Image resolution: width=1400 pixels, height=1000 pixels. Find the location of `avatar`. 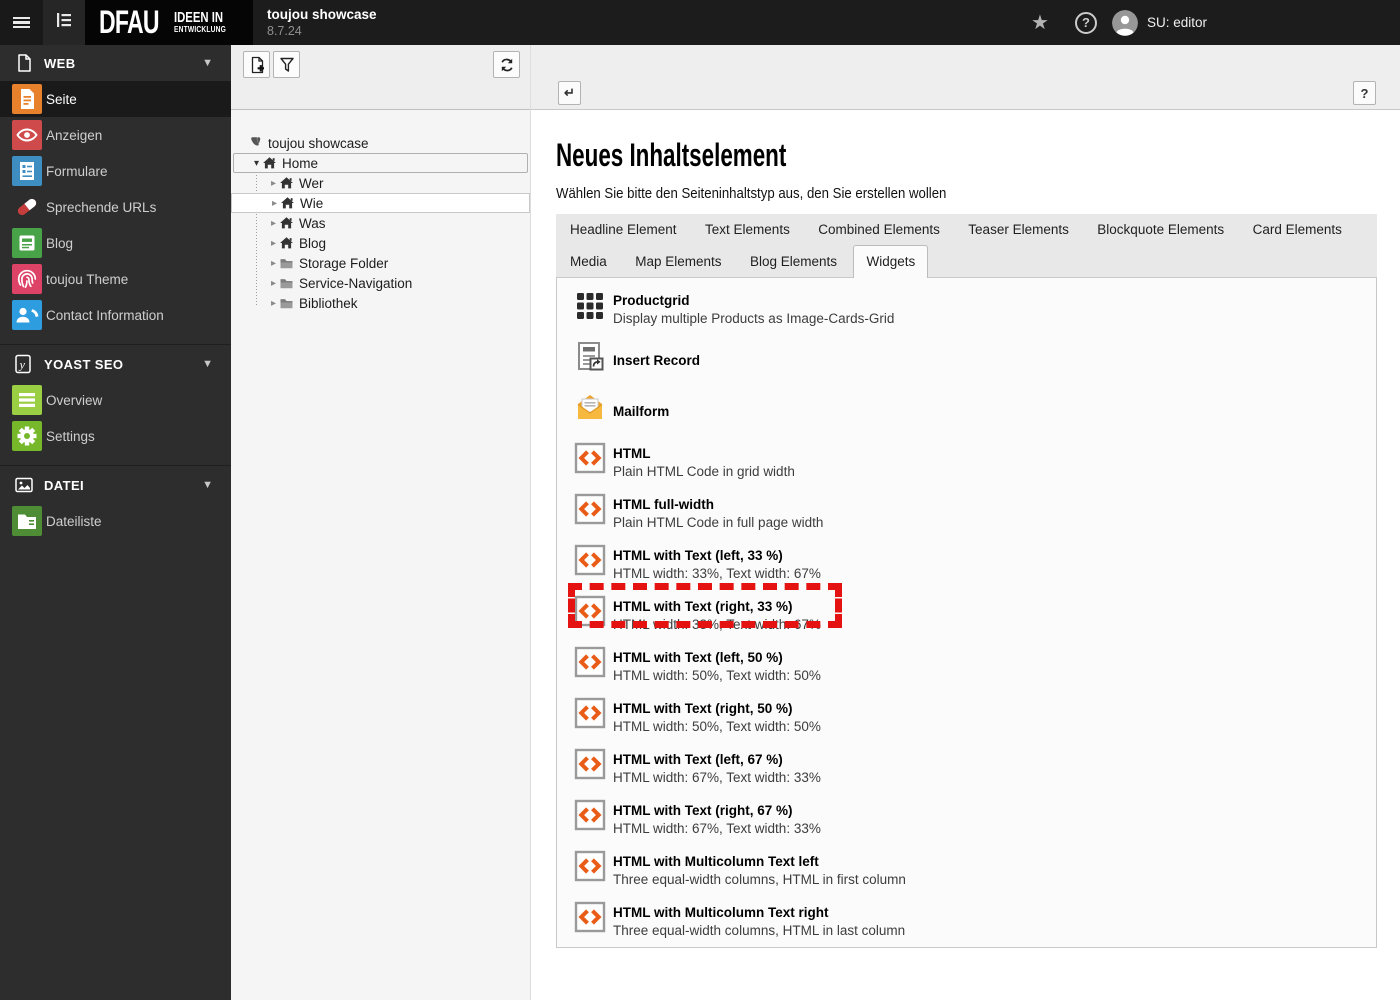

avatar is located at coordinates (1124, 22).